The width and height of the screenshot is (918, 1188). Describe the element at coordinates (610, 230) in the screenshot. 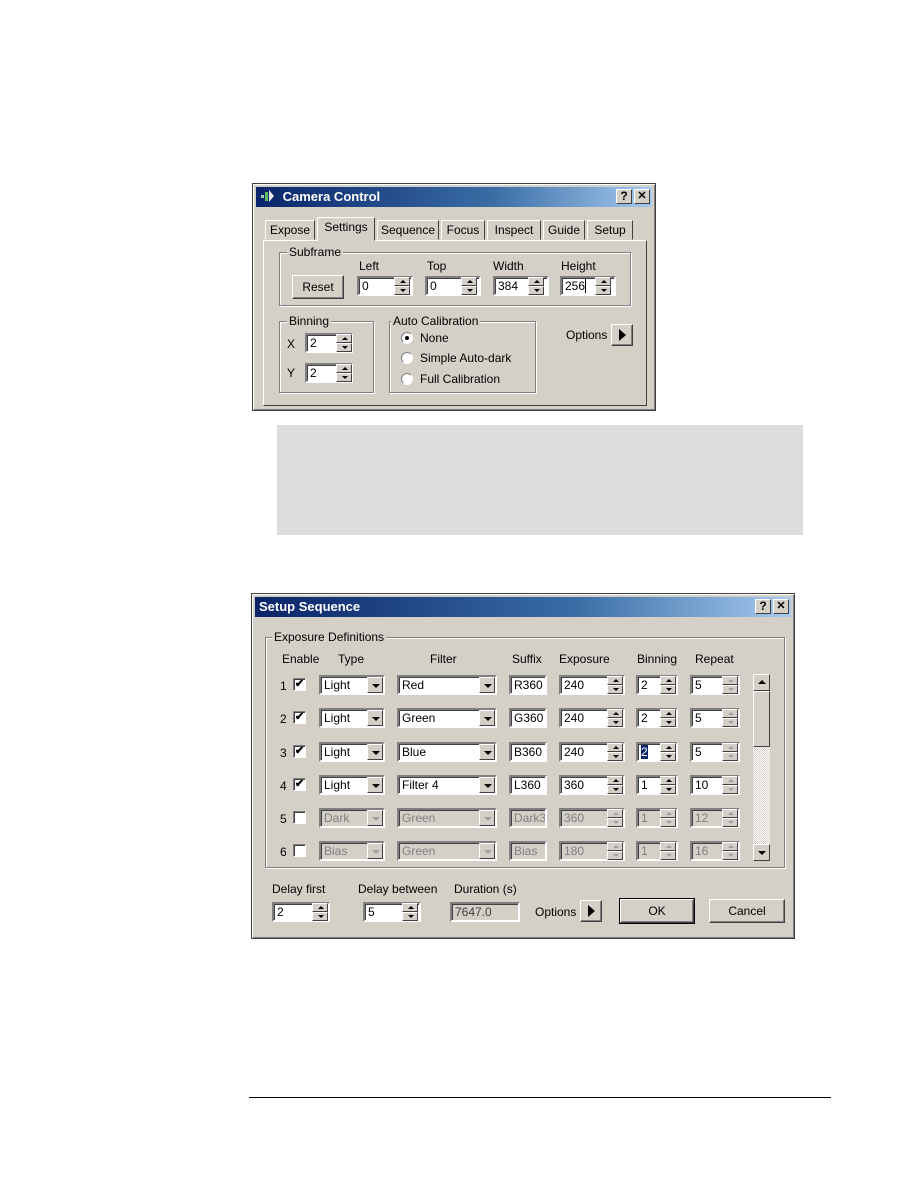

I see `tab-setup: Setup` at that location.